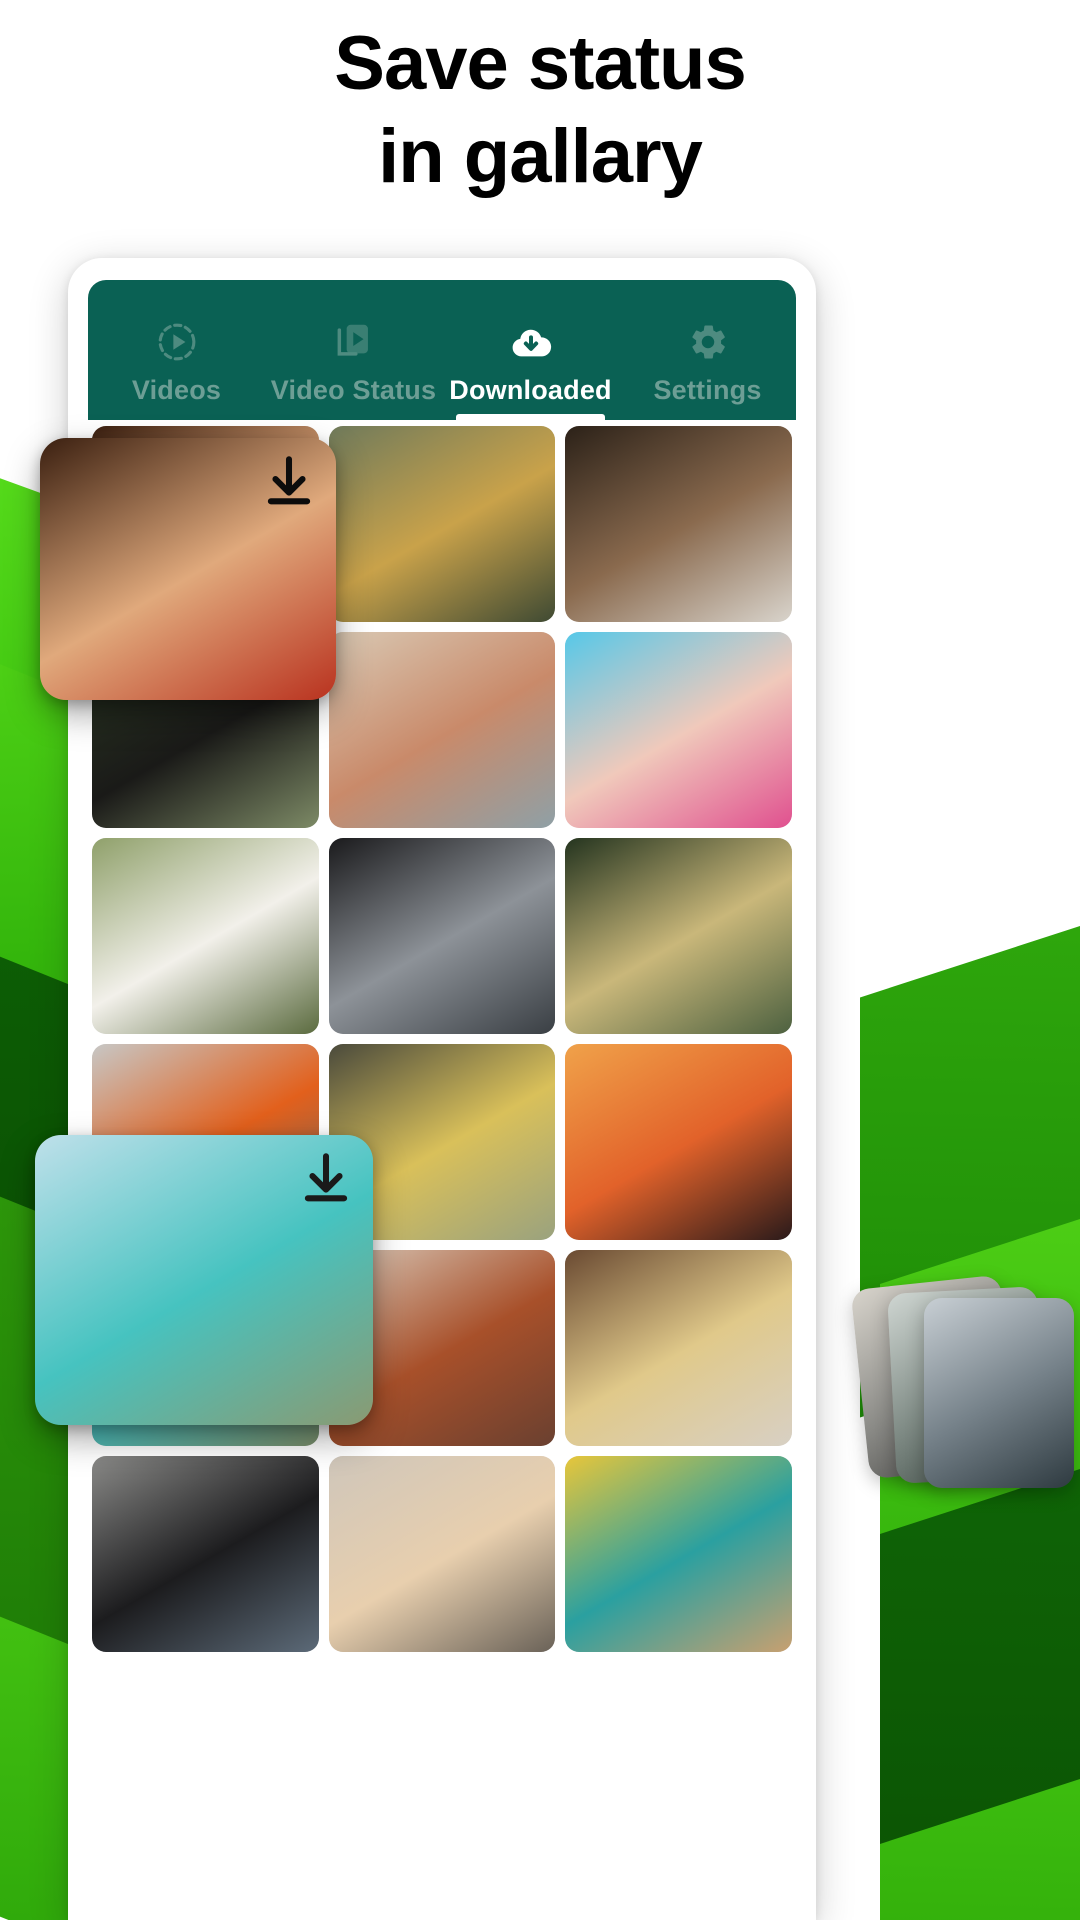 The image size is (1080, 1920). I want to click on page-title-line-2: in gallary, so click(540, 156).